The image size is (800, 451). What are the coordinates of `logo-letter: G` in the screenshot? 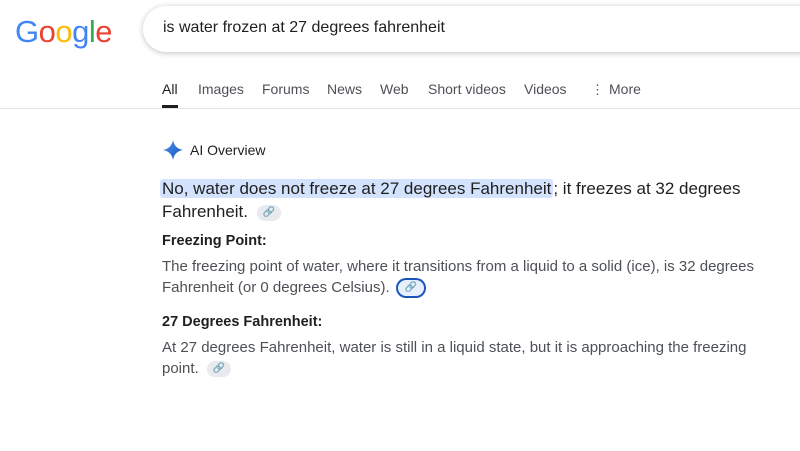 It's located at (27, 31).